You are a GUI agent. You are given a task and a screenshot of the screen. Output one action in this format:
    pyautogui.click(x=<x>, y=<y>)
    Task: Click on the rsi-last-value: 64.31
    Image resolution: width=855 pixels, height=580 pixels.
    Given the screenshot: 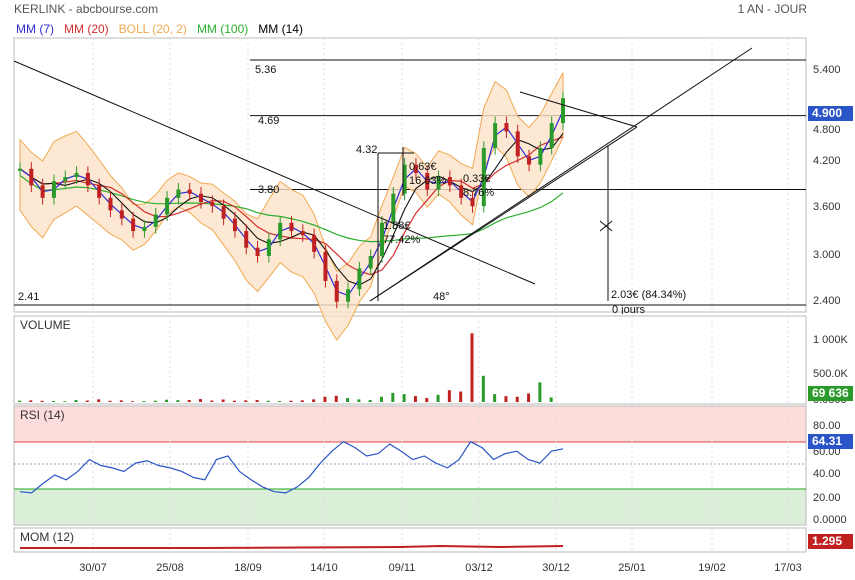 What is the action you would take?
    pyautogui.click(x=830, y=441)
    